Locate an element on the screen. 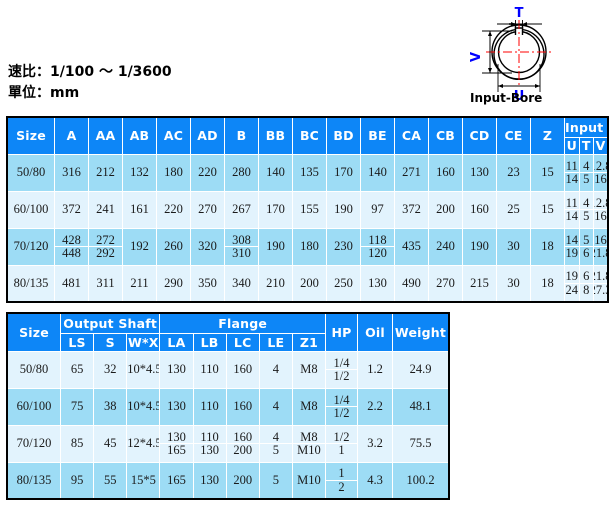  stacked-value: 130 is located at coordinates (209, 450).